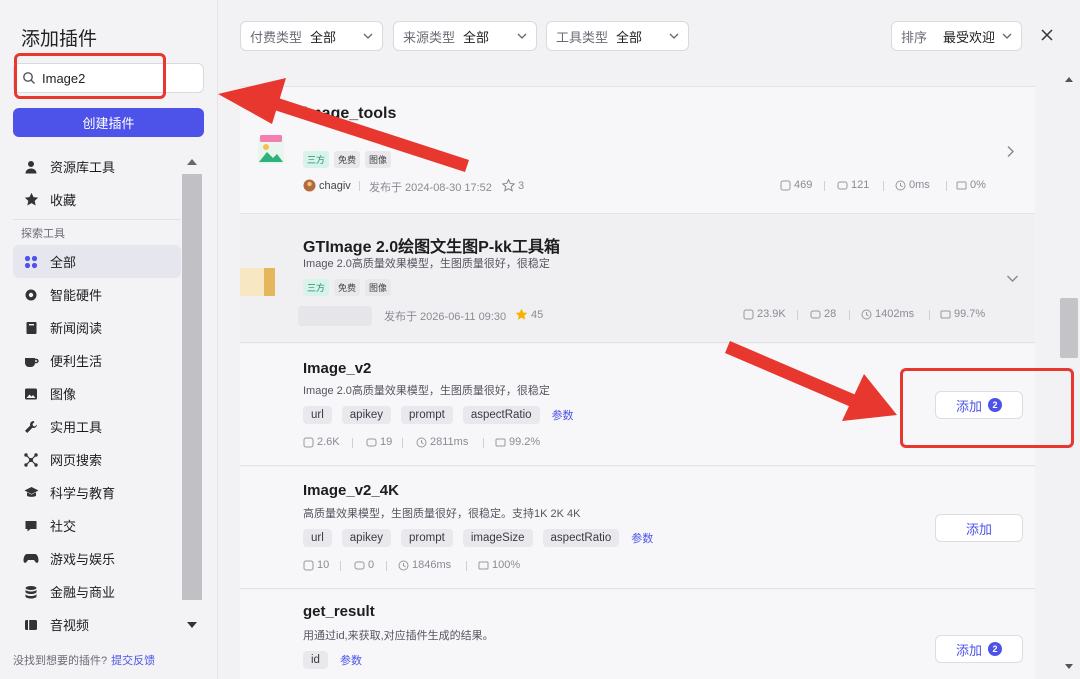 This screenshot has height=679, width=1080. What do you see at coordinates (1012, 278) in the screenshot?
I see `chevron-down-icon` at bounding box center [1012, 278].